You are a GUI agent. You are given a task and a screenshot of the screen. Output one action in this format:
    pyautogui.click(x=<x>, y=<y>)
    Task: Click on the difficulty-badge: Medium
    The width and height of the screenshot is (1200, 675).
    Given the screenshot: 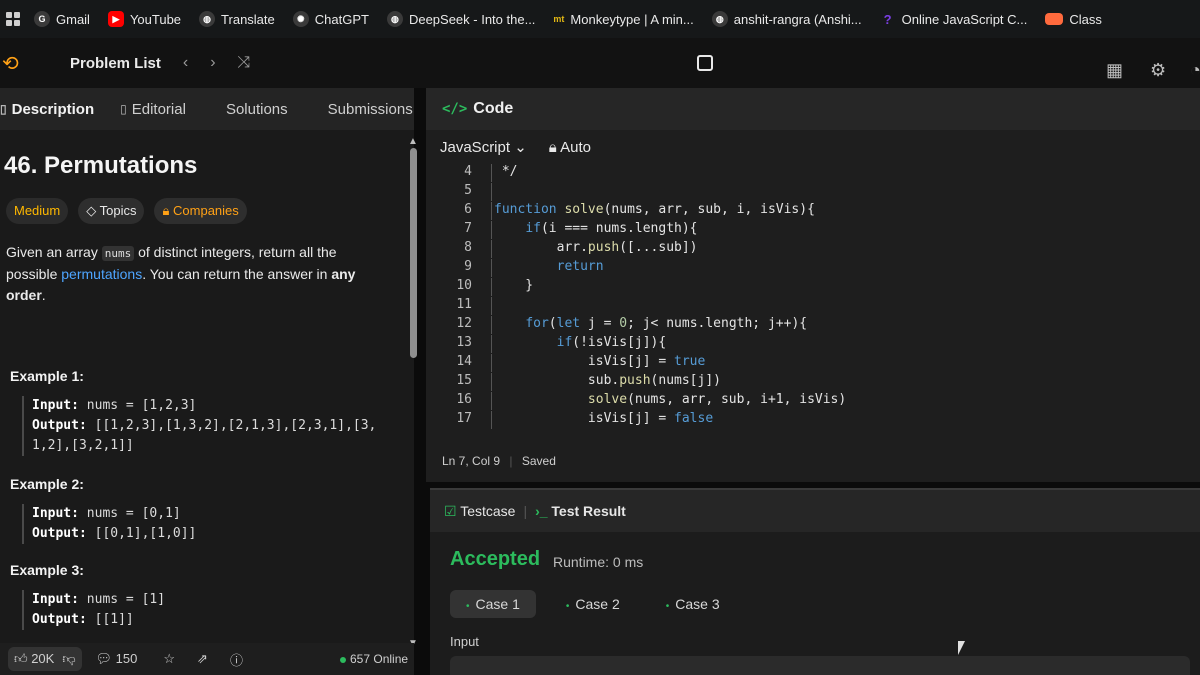 What is the action you would take?
    pyautogui.click(x=37, y=211)
    